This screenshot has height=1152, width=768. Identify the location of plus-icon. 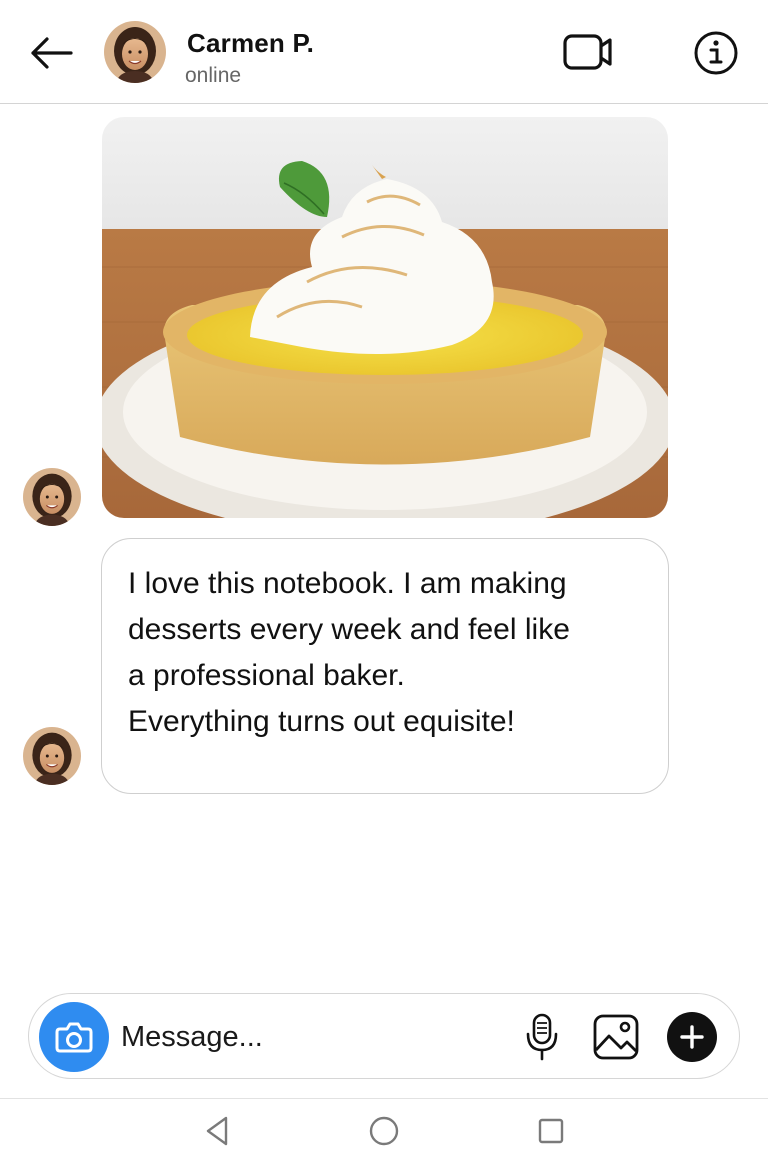
(692, 1037).